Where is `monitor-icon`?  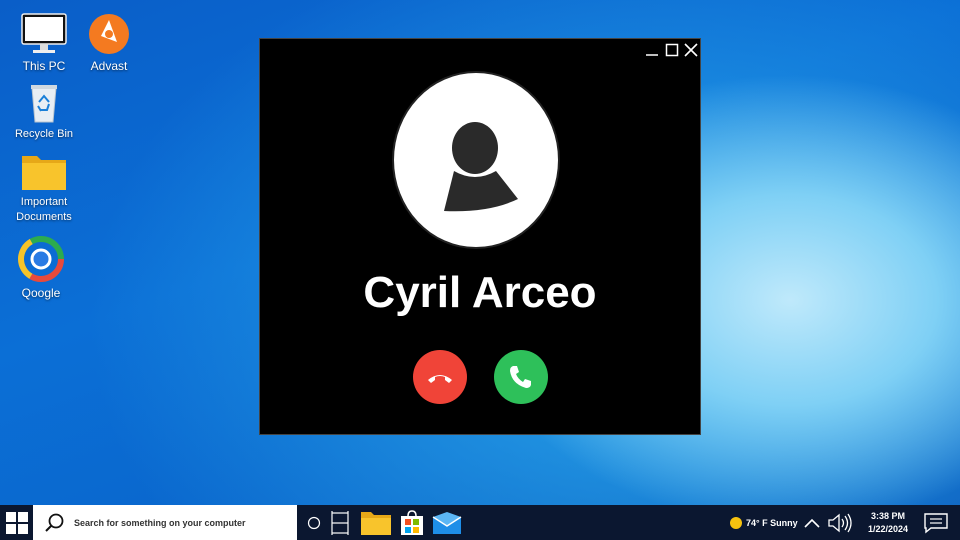 monitor-icon is located at coordinates (44, 33).